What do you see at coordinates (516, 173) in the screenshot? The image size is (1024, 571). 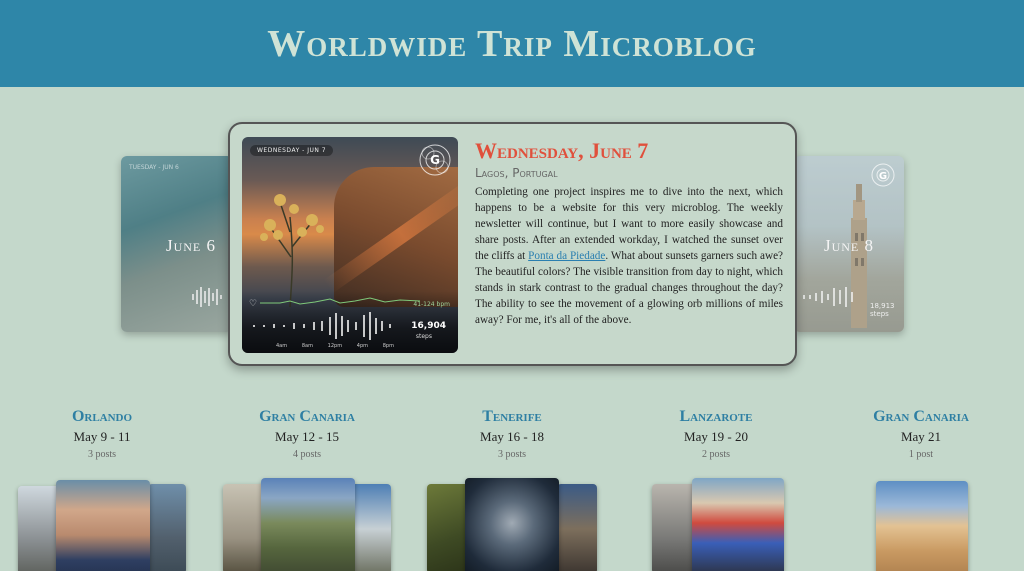 I see `post-location: Lagos, Portugal` at bounding box center [516, 173].